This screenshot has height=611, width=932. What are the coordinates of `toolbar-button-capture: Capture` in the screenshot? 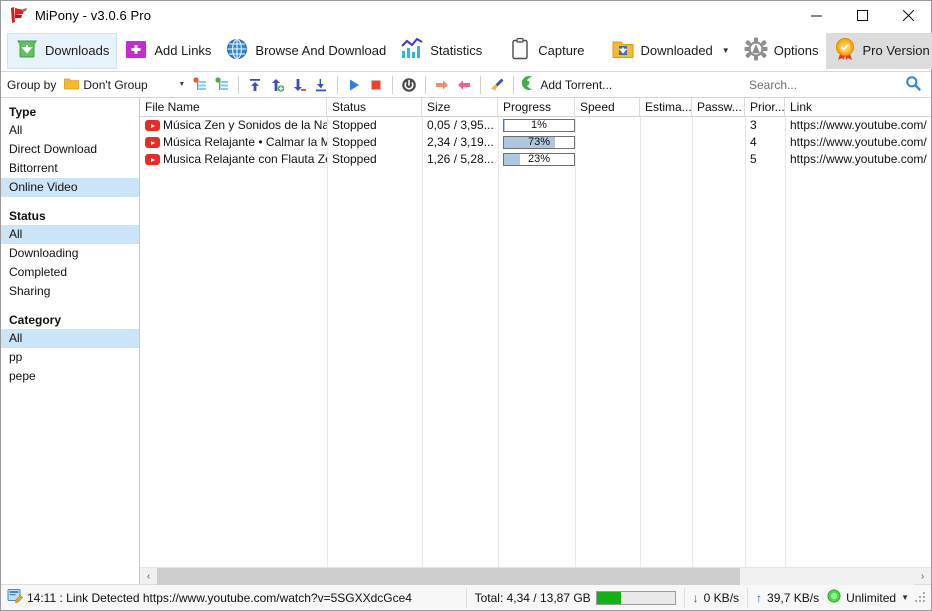 It's located at (546, 51).